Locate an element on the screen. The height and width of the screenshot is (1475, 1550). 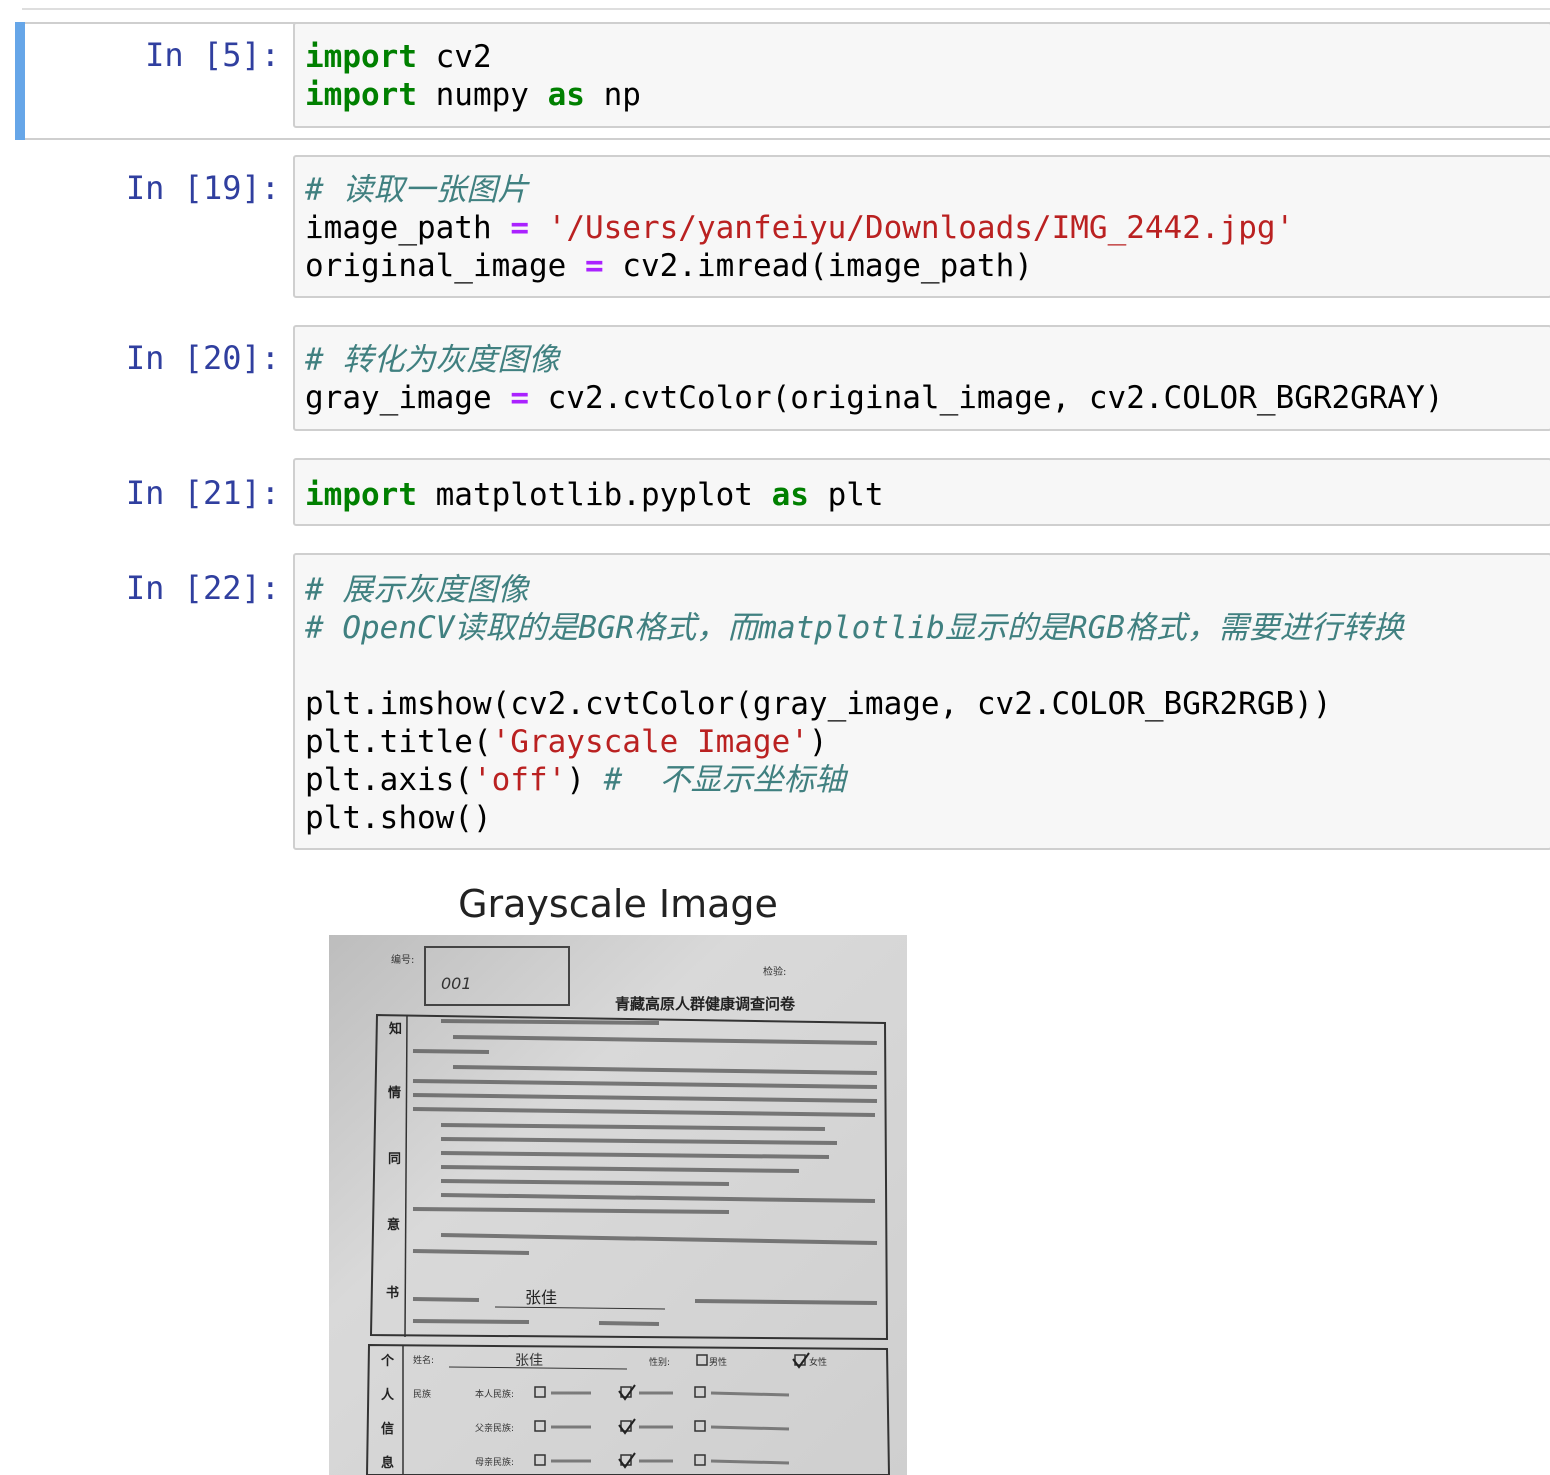
cell-prompt: In [5]: is located at coordinates (212, 55).